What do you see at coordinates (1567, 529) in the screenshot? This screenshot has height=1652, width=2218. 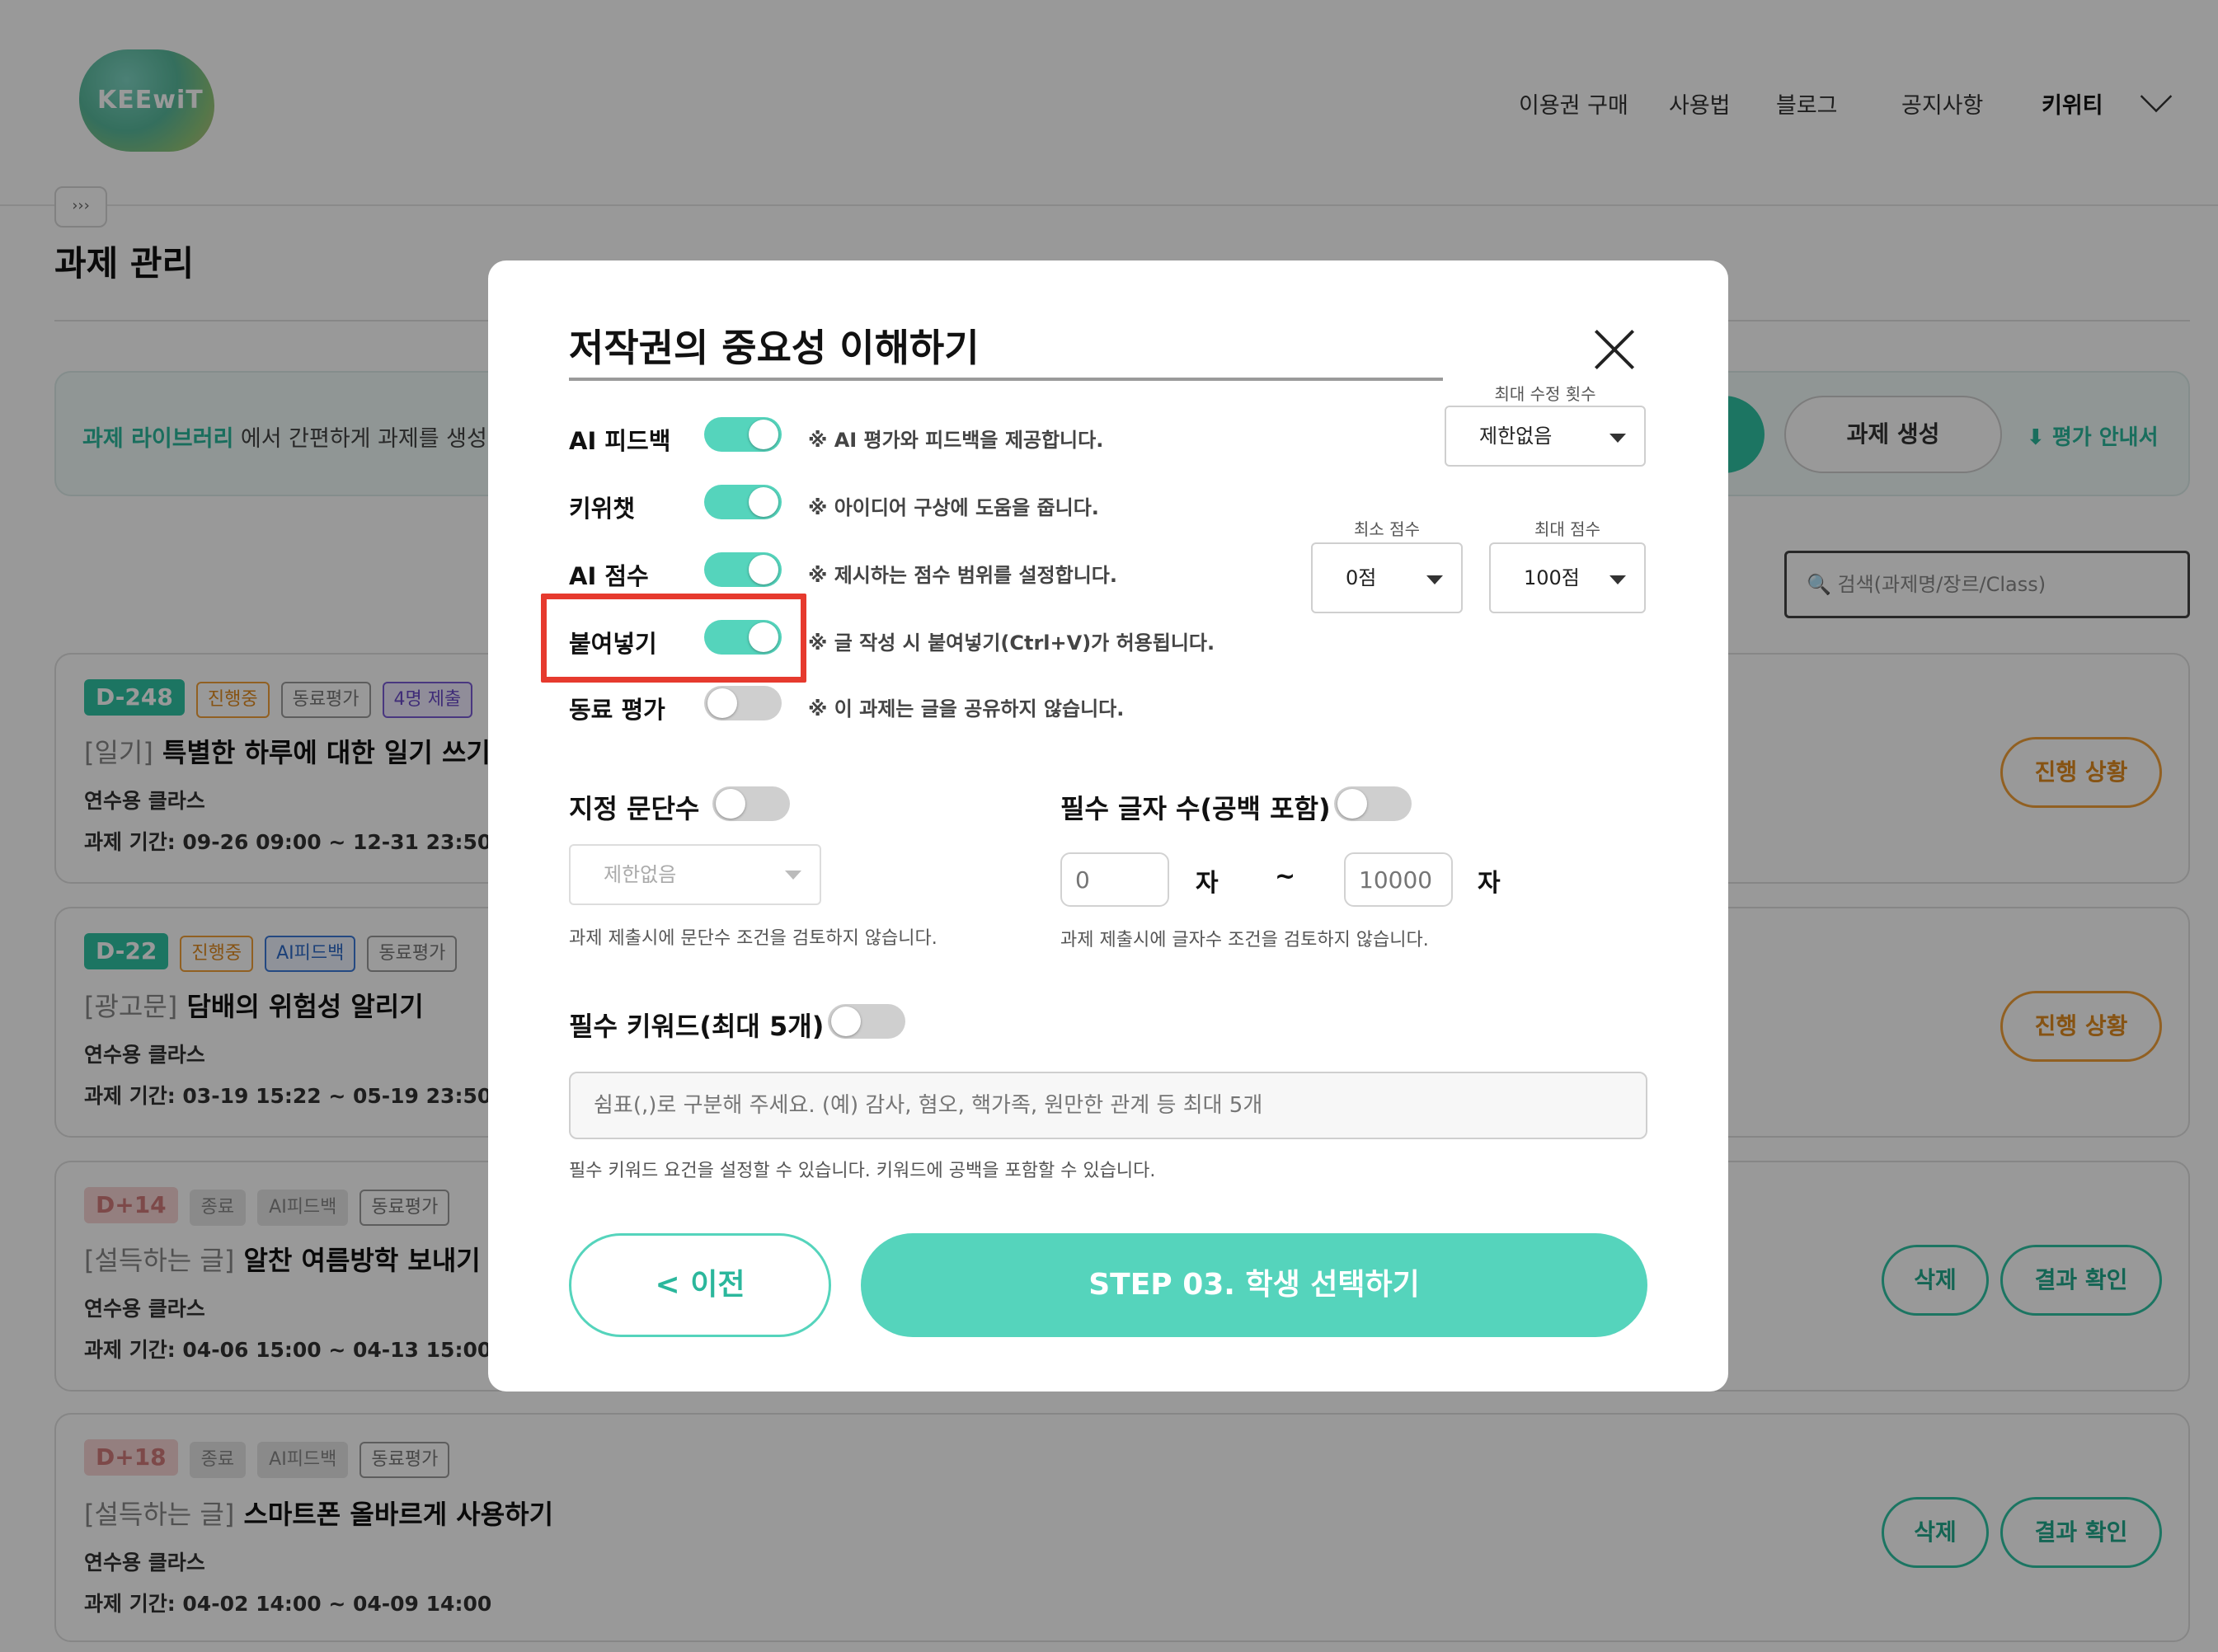 I see `max-score-caption: 최대 점수` at bounding box center [1567, 529].